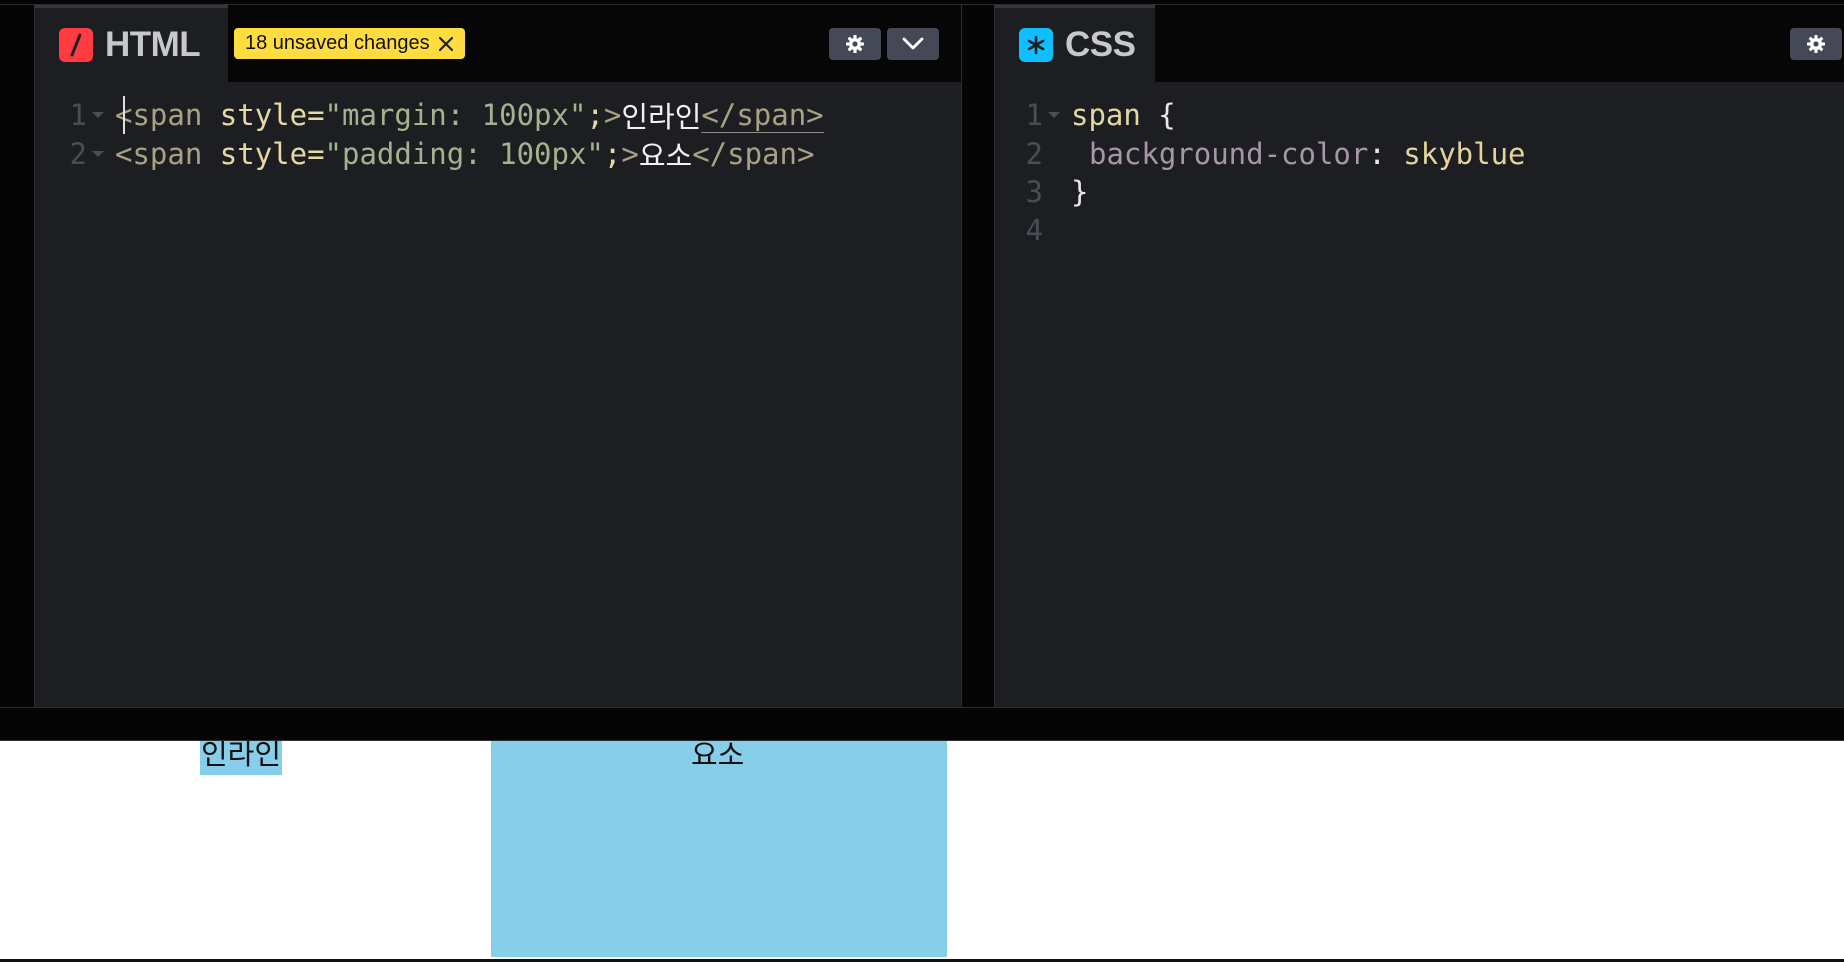 The image size is (1844, 962). I want to click on css-tabbar: CSS, so click(1419, 43).